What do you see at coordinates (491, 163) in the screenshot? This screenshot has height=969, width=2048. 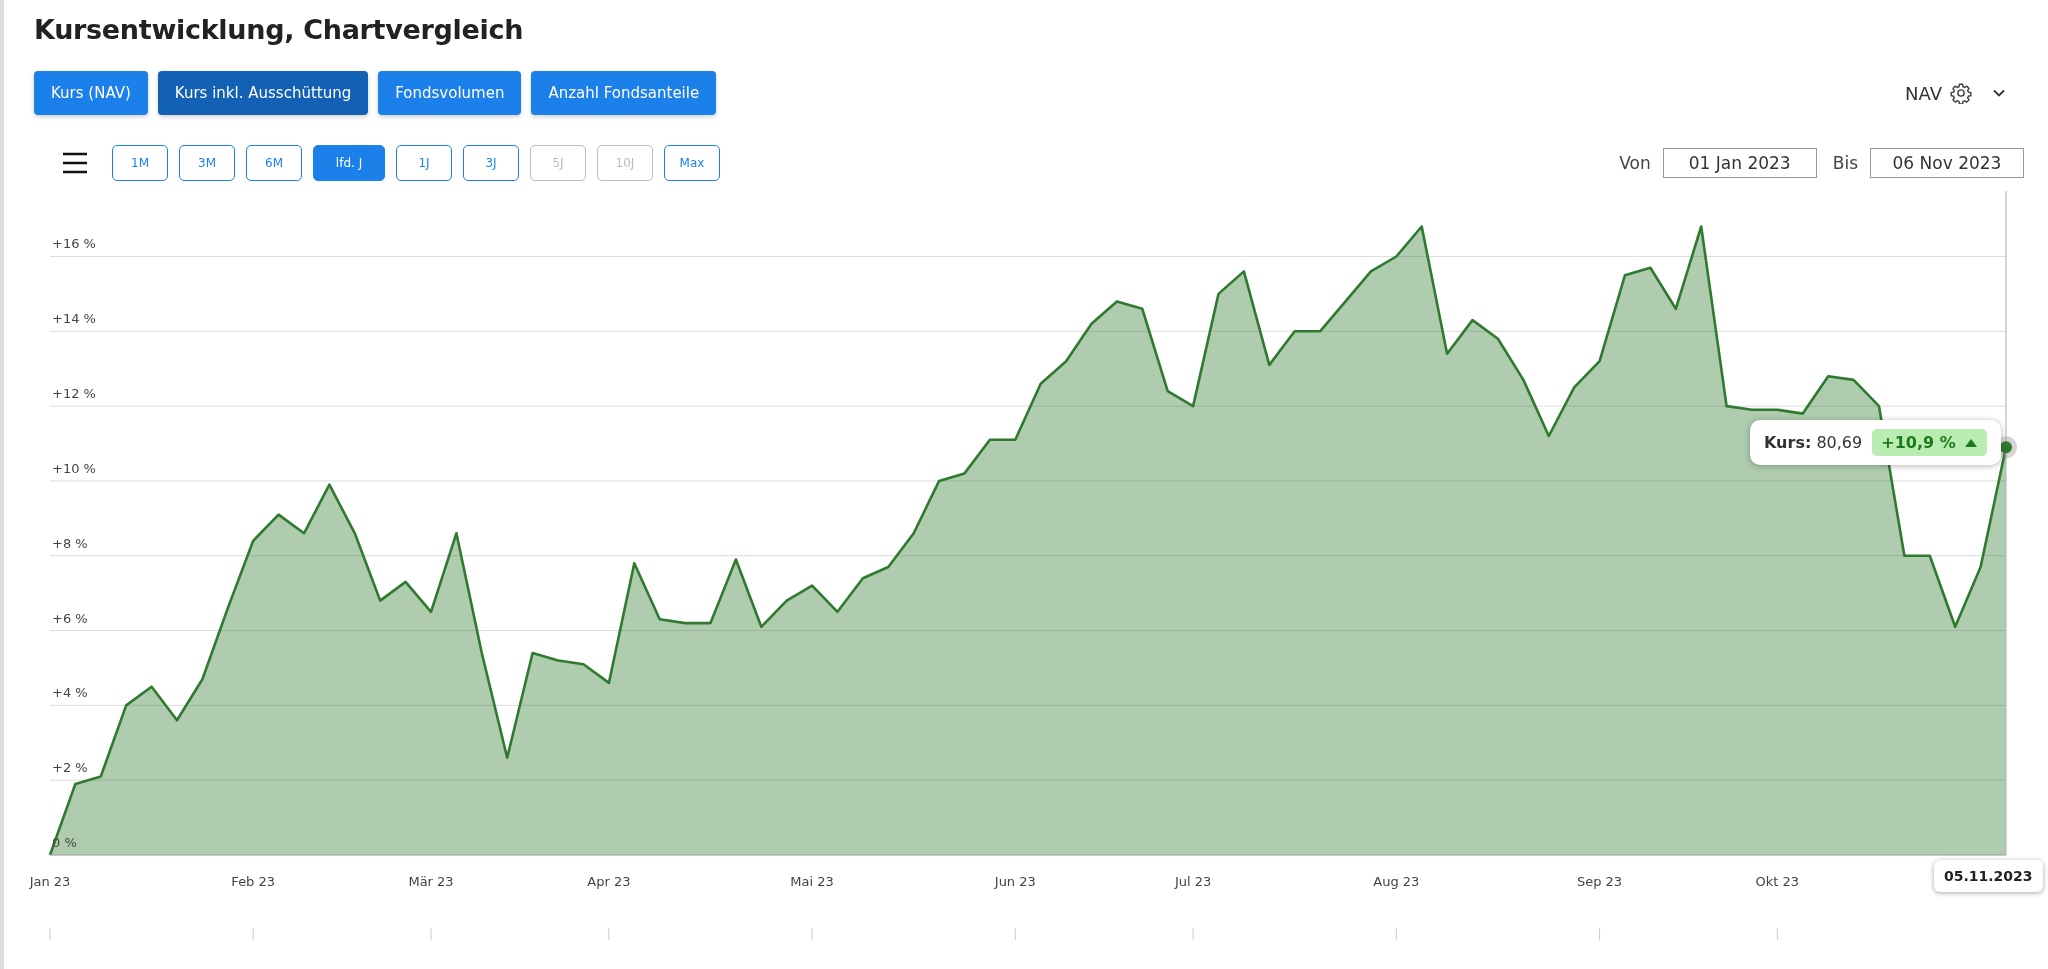 I see `range-button: 3J` at bounding box center [491, 163].